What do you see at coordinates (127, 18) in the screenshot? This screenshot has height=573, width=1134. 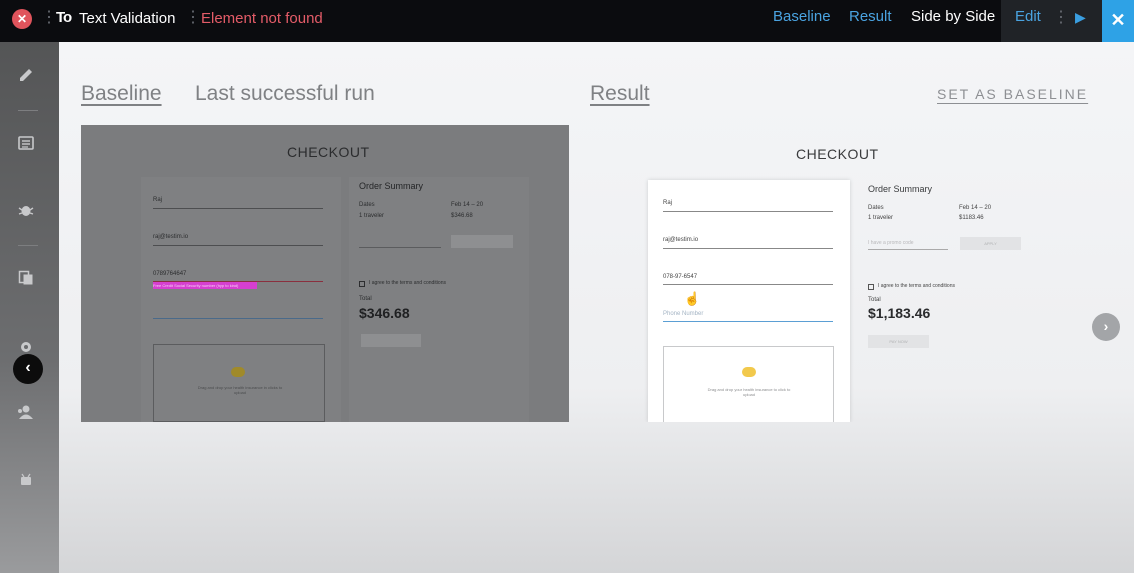 I see `step-title: Text Validation` at bounding box center [127, 18].